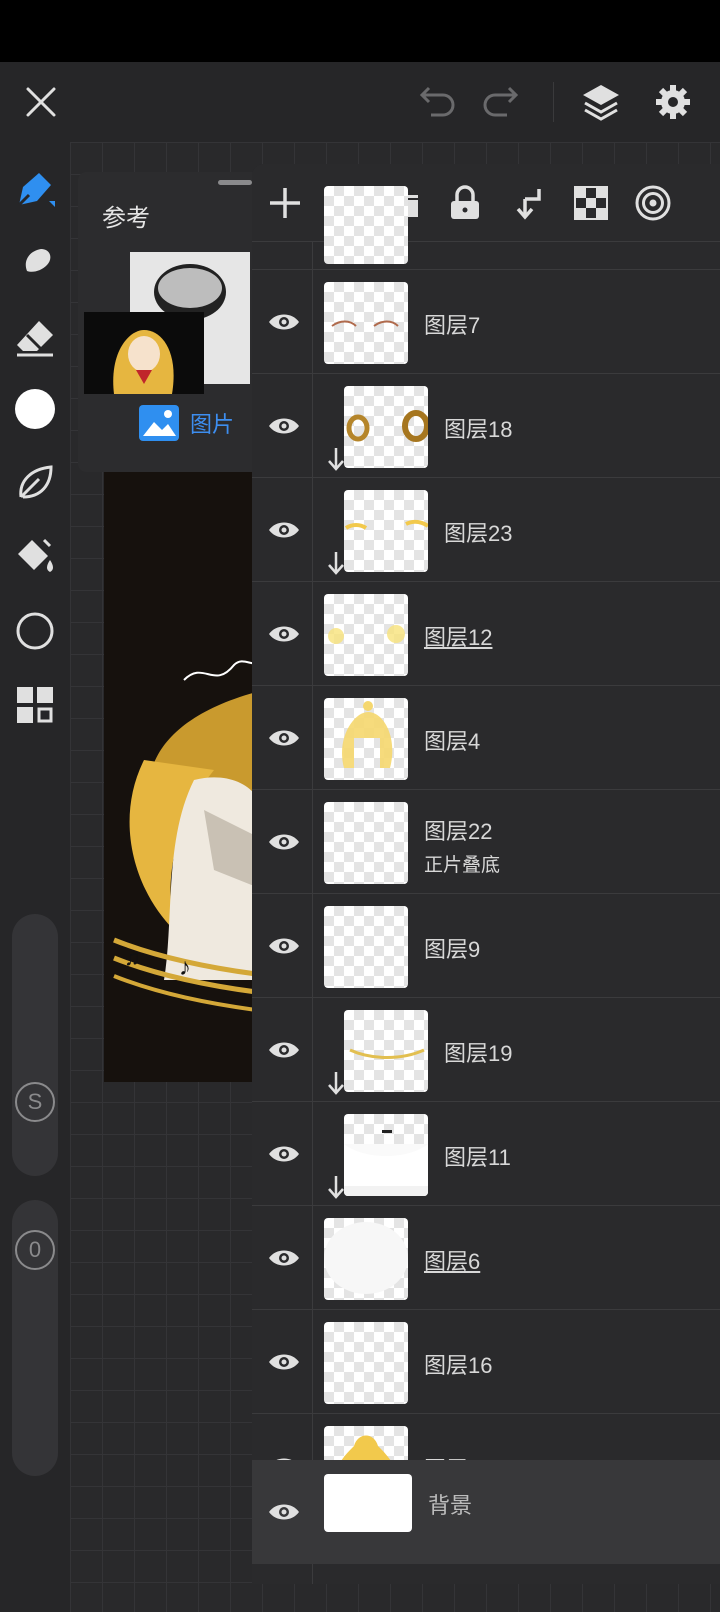  I want to click on fill-tool, so click(35, 557).